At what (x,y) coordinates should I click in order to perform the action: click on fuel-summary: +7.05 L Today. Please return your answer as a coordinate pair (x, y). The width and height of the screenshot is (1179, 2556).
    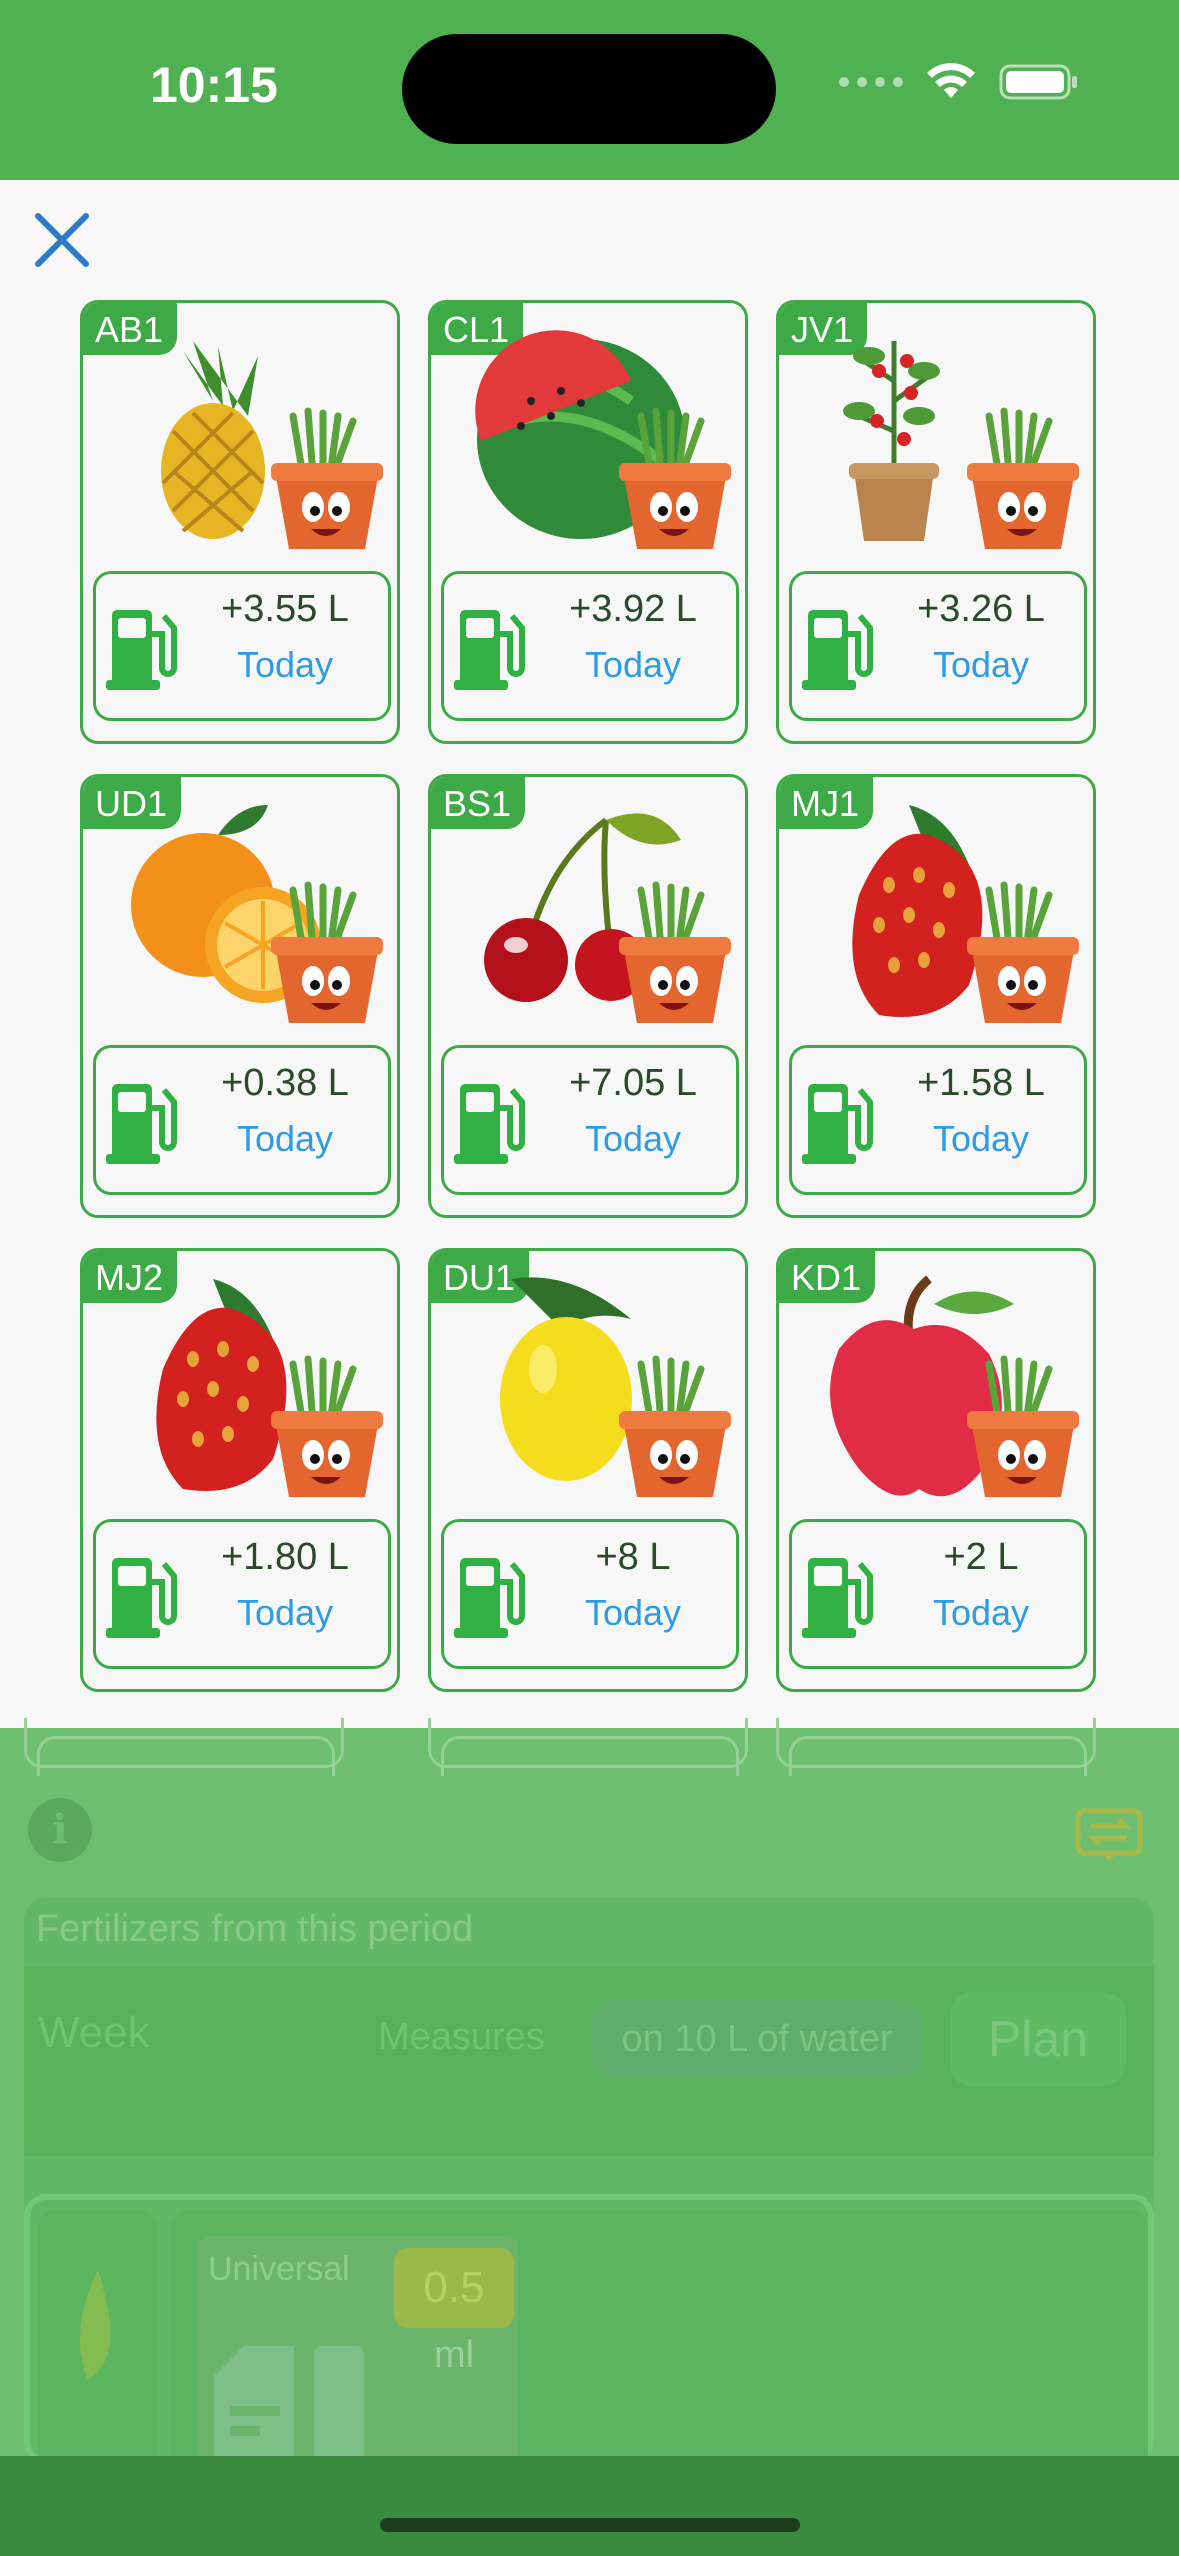
    Looking at the image, I should click on (590, 1120).